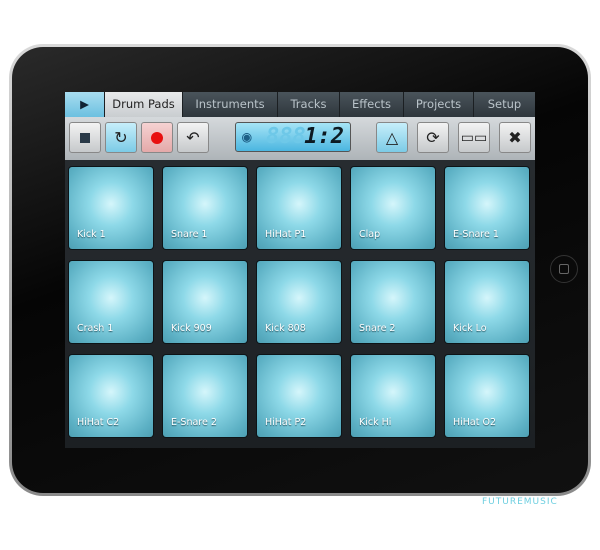 The height and width of the screenshot is (550, 600). What do you see at coordinates (377, 328) in the screenshot?
I see `pad-label: Snare 2` at bounding box center [377, 328].